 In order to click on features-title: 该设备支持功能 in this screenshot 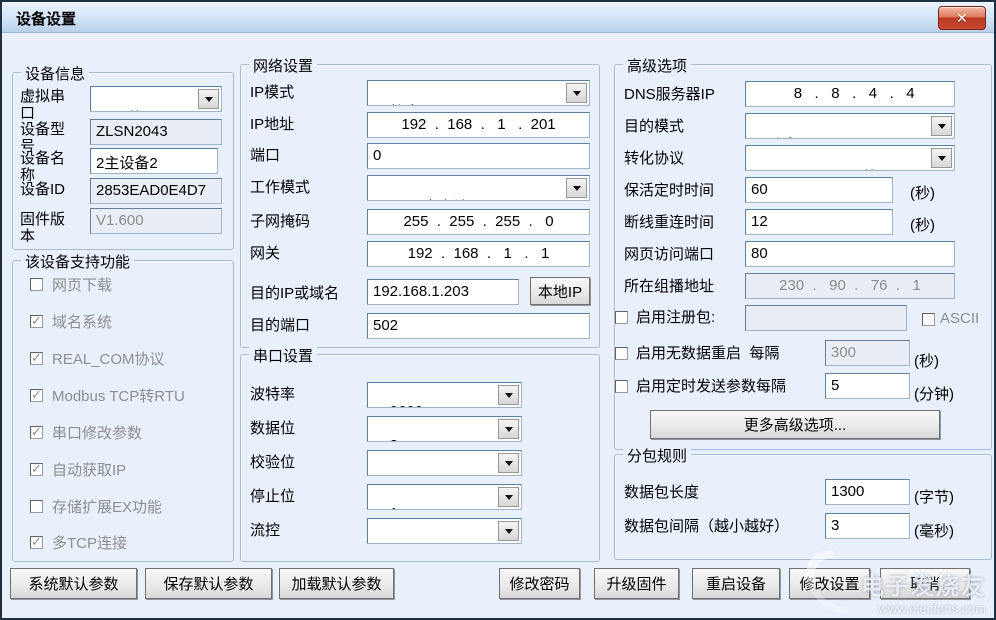, I will do `click(78, 261)`.